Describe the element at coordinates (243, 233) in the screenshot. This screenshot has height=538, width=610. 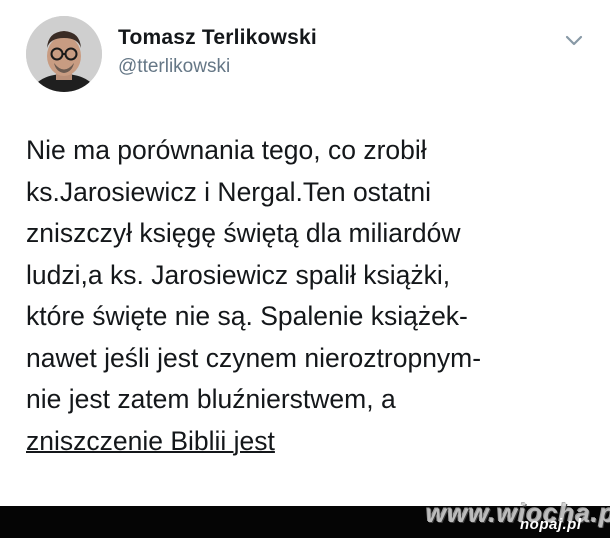
I see `tweet-line: zniszczył księgę świętą dla miliardów` at that location.